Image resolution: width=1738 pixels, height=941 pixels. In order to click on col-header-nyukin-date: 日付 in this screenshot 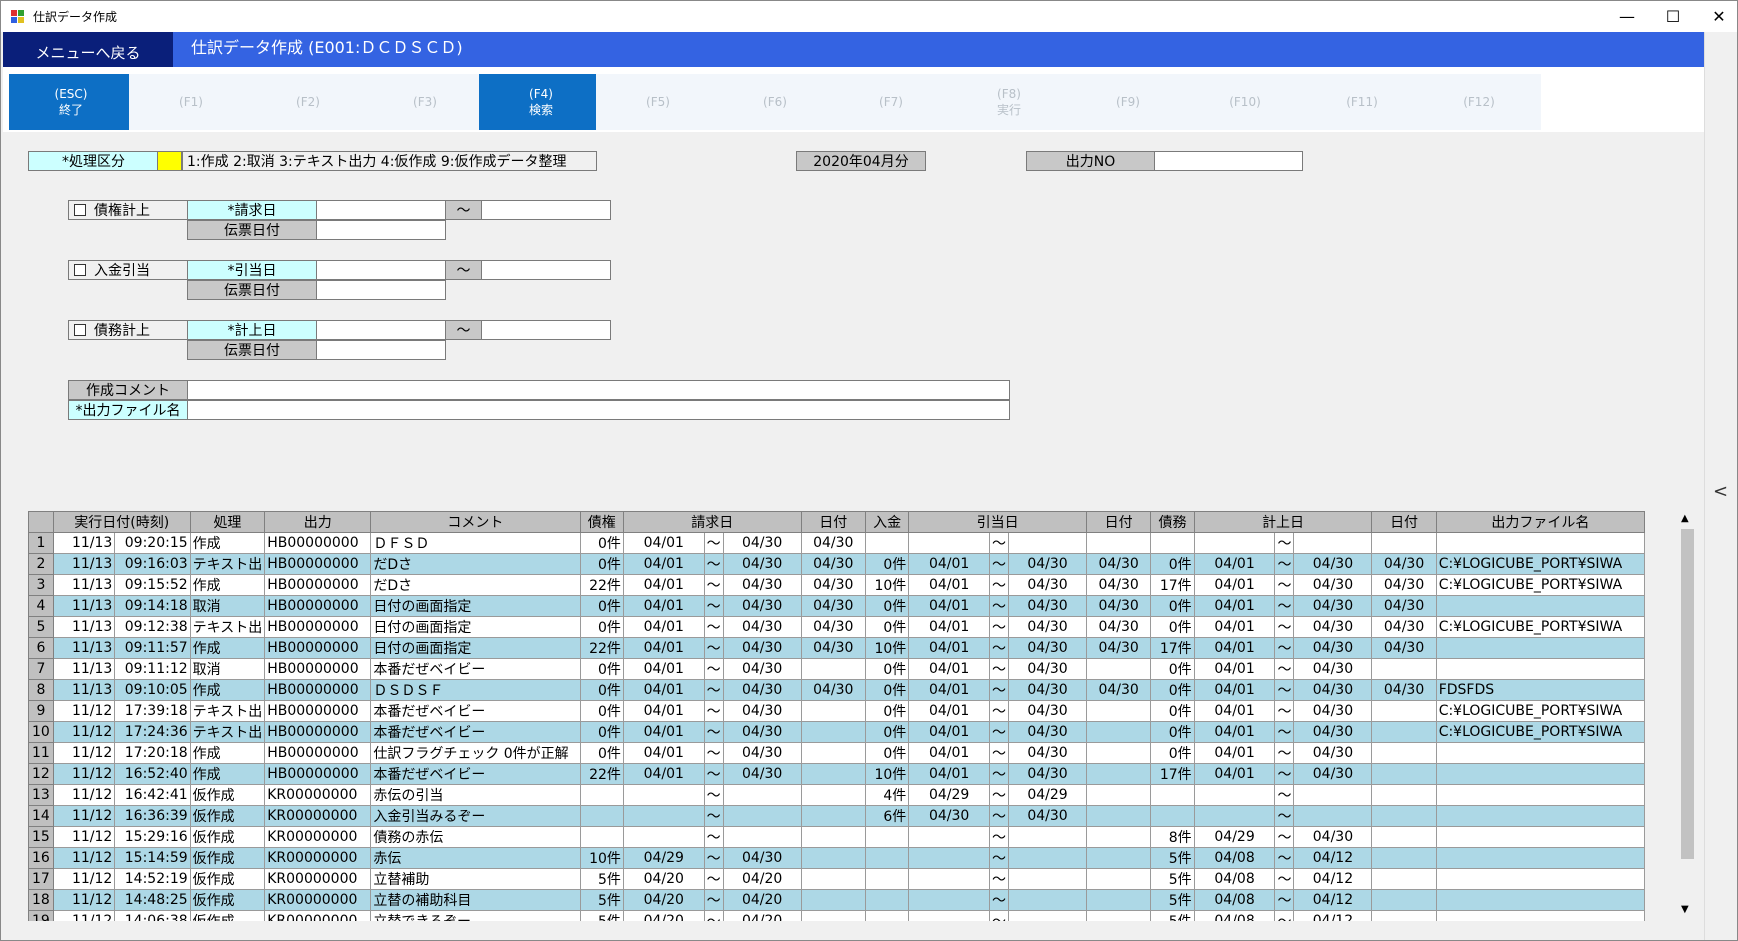, I will do `click(1119, 522)`.